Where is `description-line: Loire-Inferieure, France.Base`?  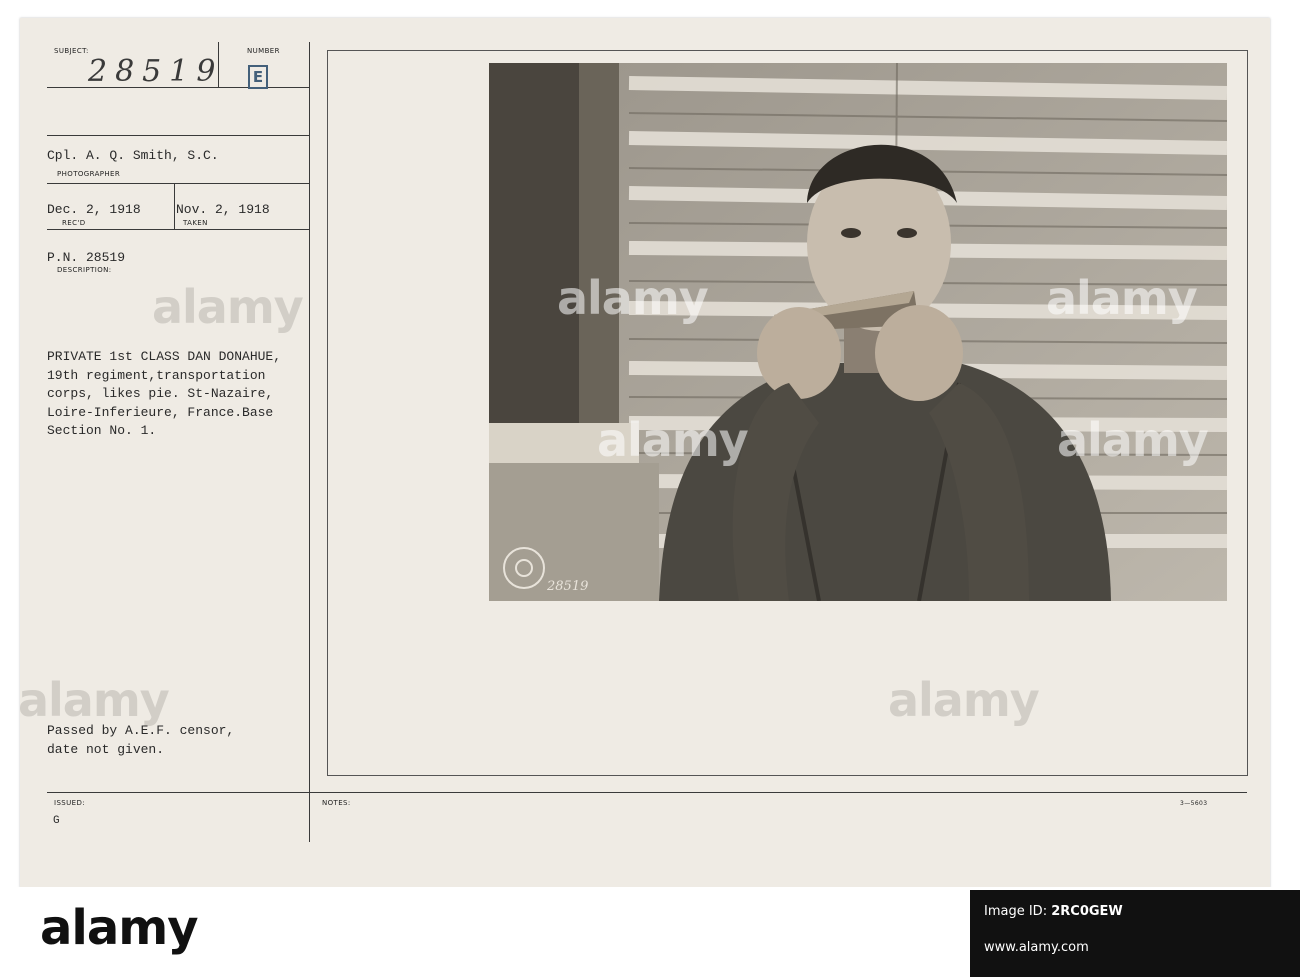
description-line: Loire-Inferieure, France.Base is located at coordinates (160, 412).